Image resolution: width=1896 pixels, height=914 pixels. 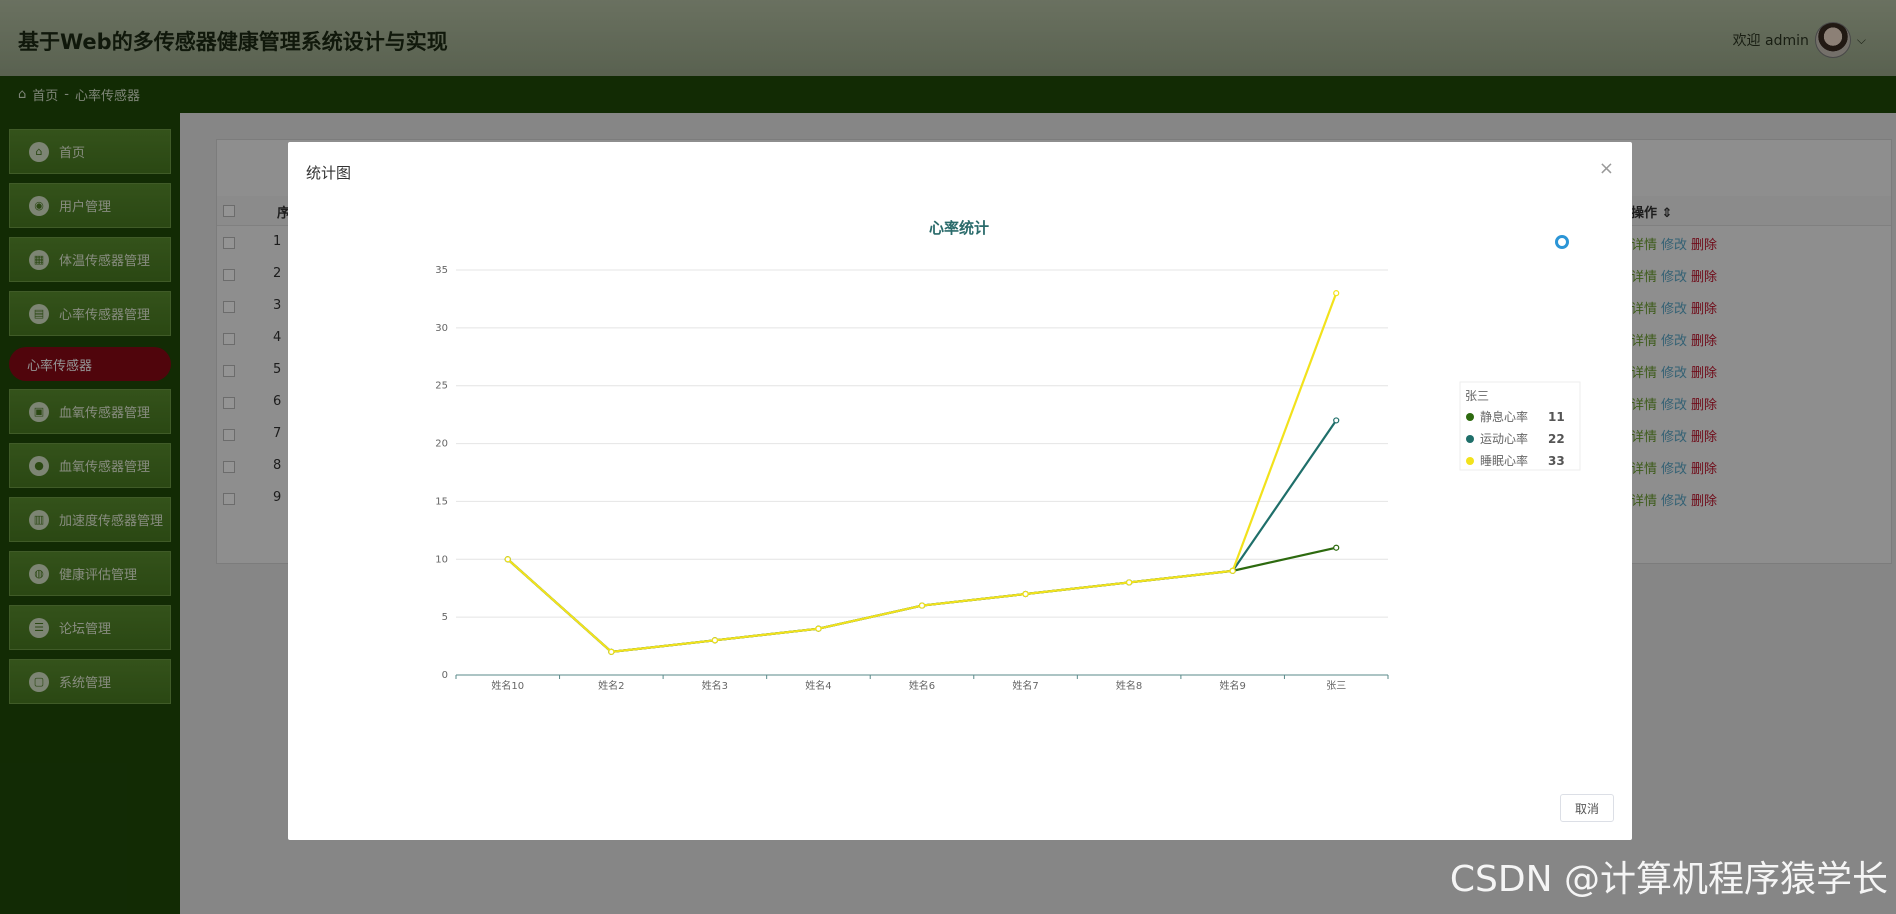 I want to click on series-line, so click(x=922, y=600).